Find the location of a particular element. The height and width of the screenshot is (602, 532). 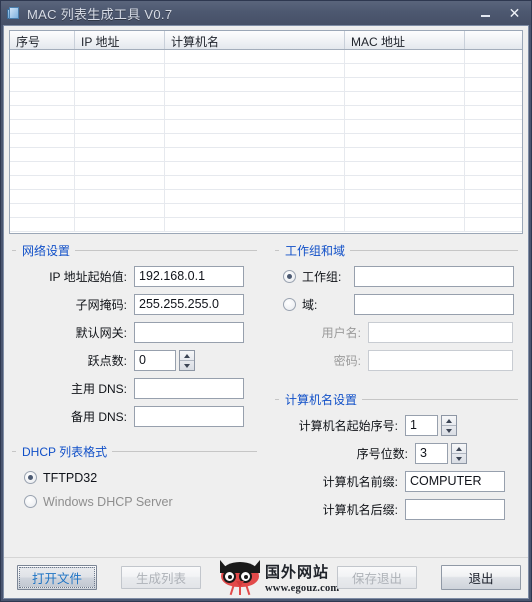

hops-spin-down is located at coordinates (187, 365).